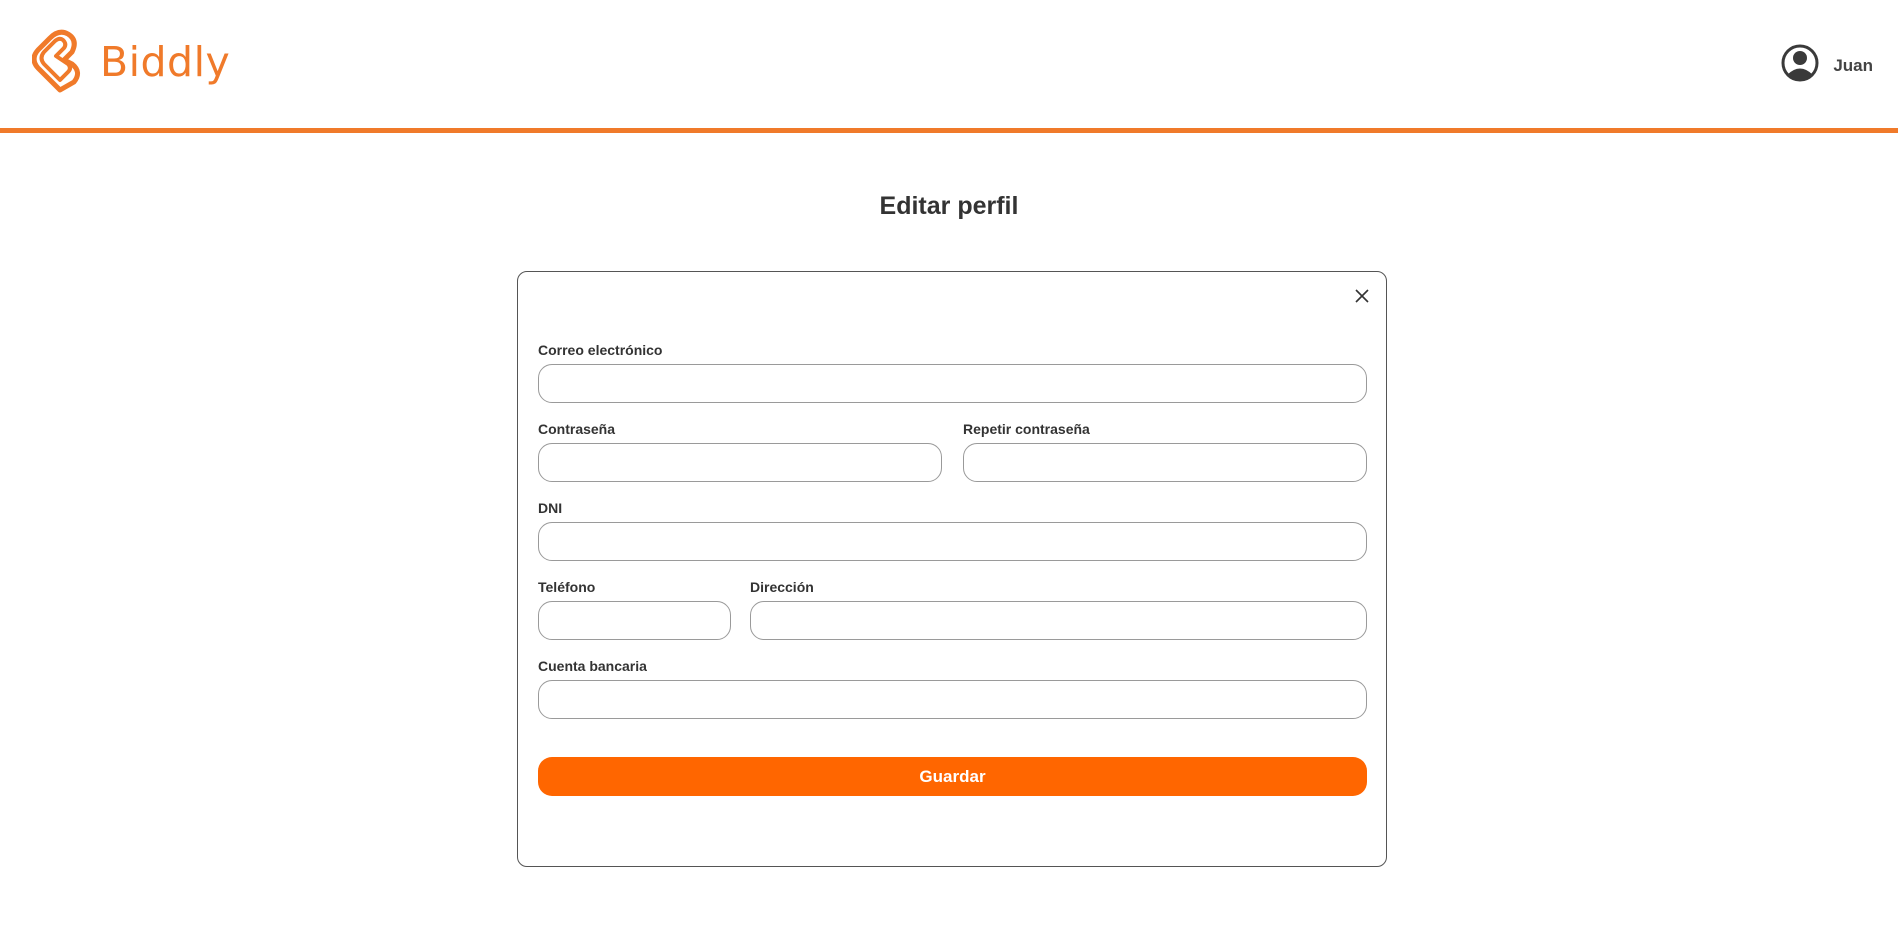  I want to click on password-field, so click(740, 462).